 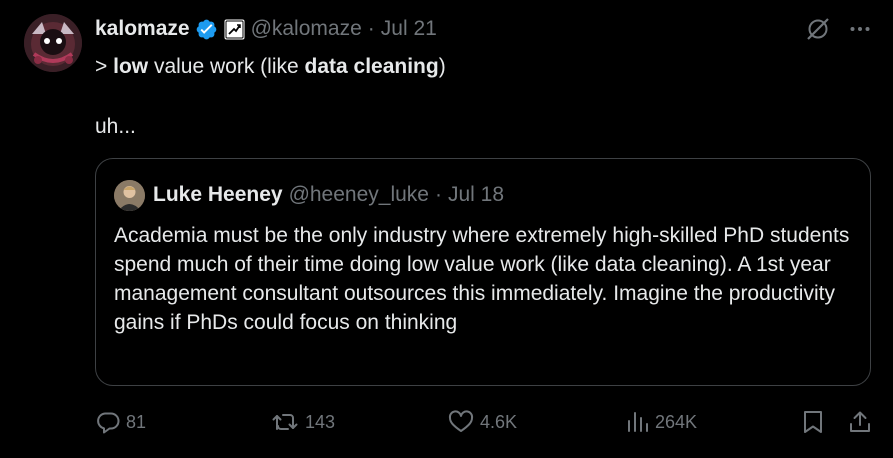 What do you see at coordinates (131, 66) in the screenshot?
I see `tweet-text-bold-low: low` at bounding box center [131, 66].